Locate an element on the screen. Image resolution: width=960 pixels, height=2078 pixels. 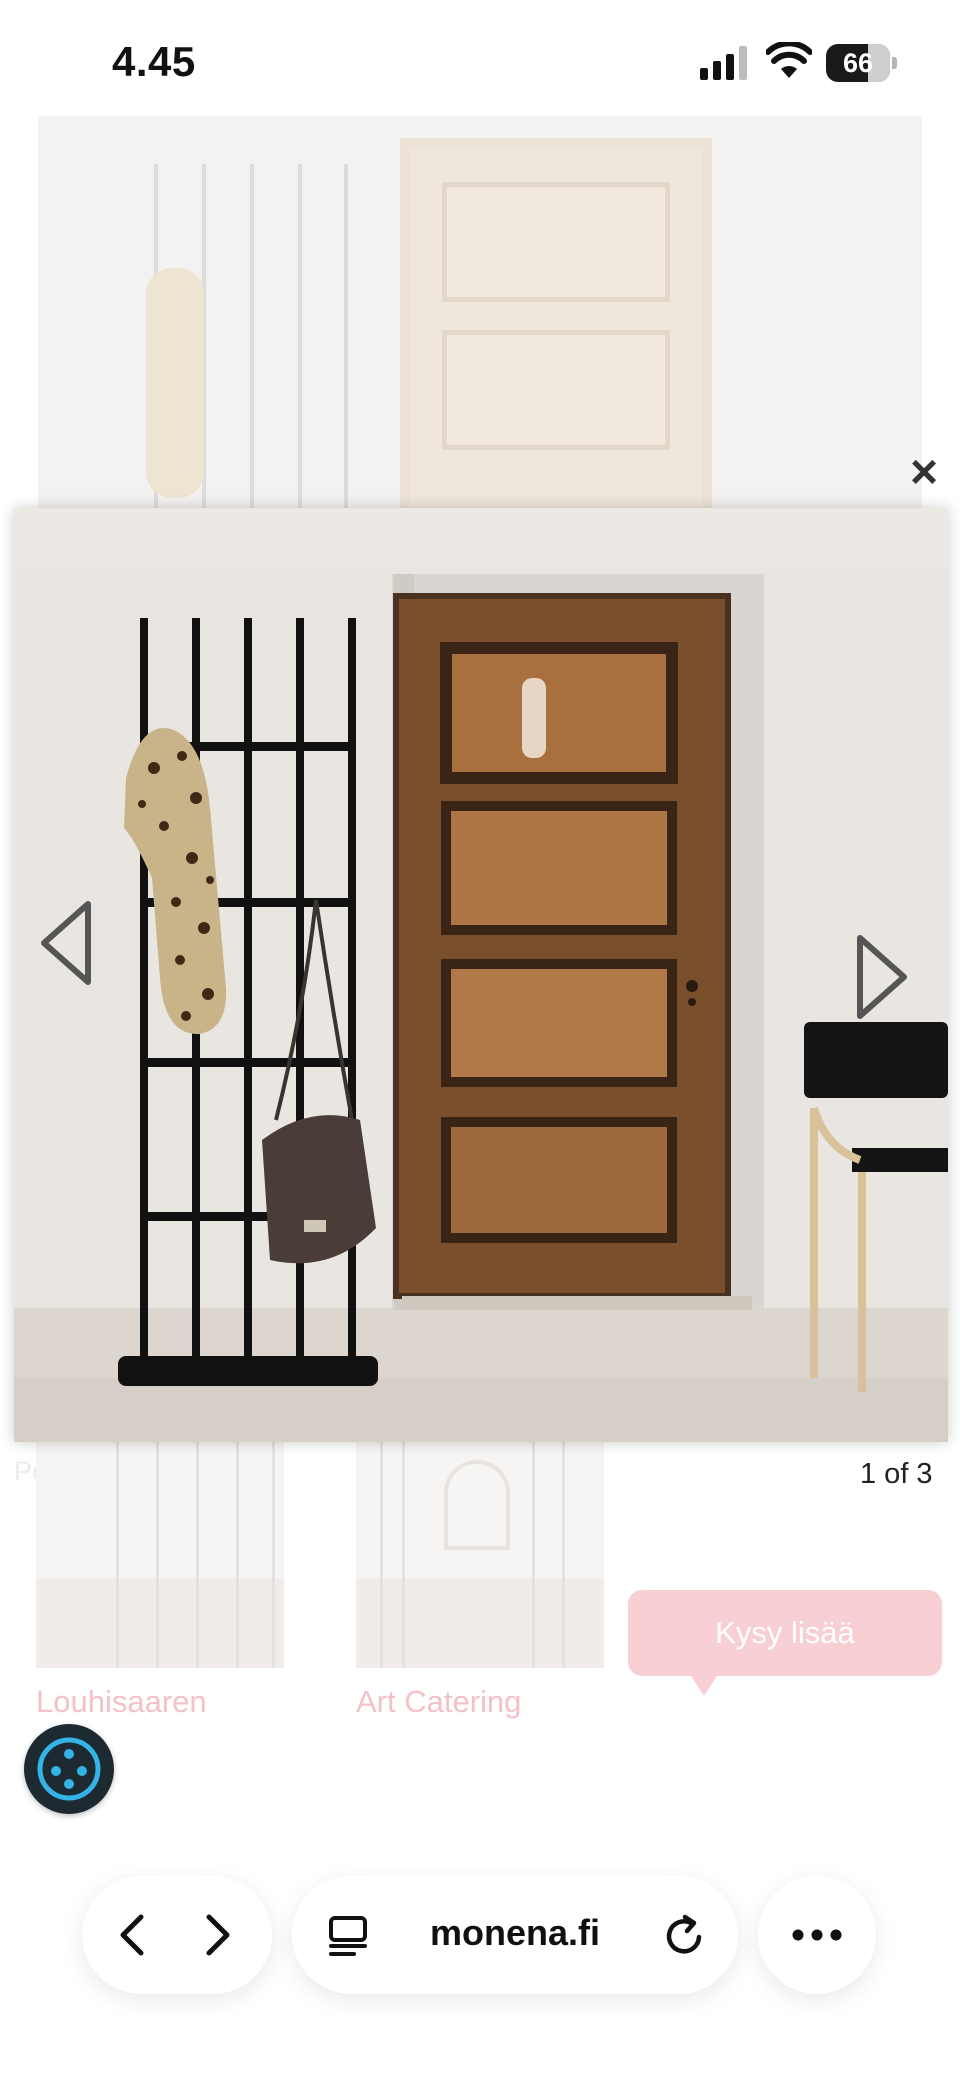
accessibility-button is located at coordinates (69, 1769).